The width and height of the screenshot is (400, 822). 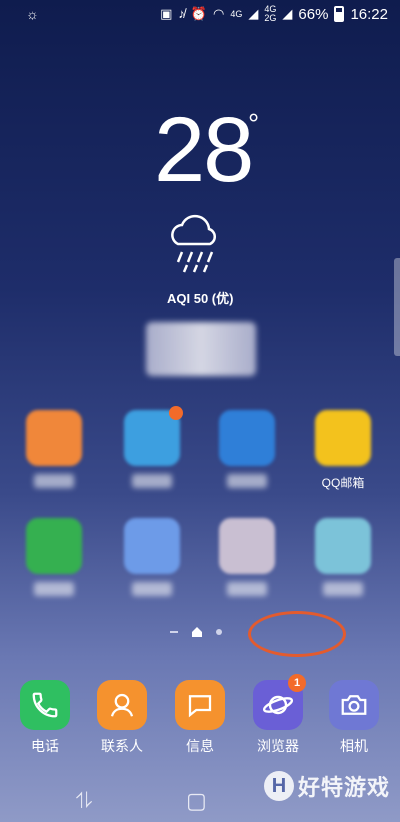 What do you see at coordinates (354, 746) in the screenshot?
I see `dock-label: 相机` at bounding box center [354, 746].